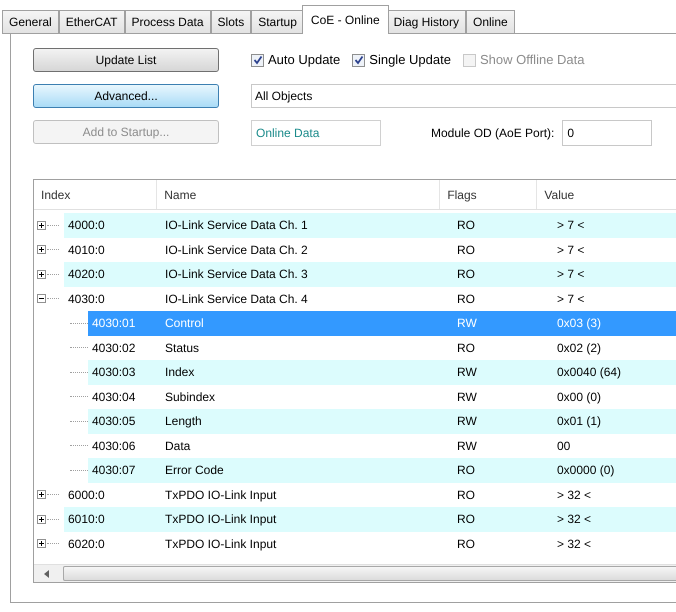 Image resolution: width=676 pixels, height=612 pixels. What do you see at coordinates (113, 446) in the screenshot?
I see `table-cell-text: 4030:06` at bounding box center [113, 446].